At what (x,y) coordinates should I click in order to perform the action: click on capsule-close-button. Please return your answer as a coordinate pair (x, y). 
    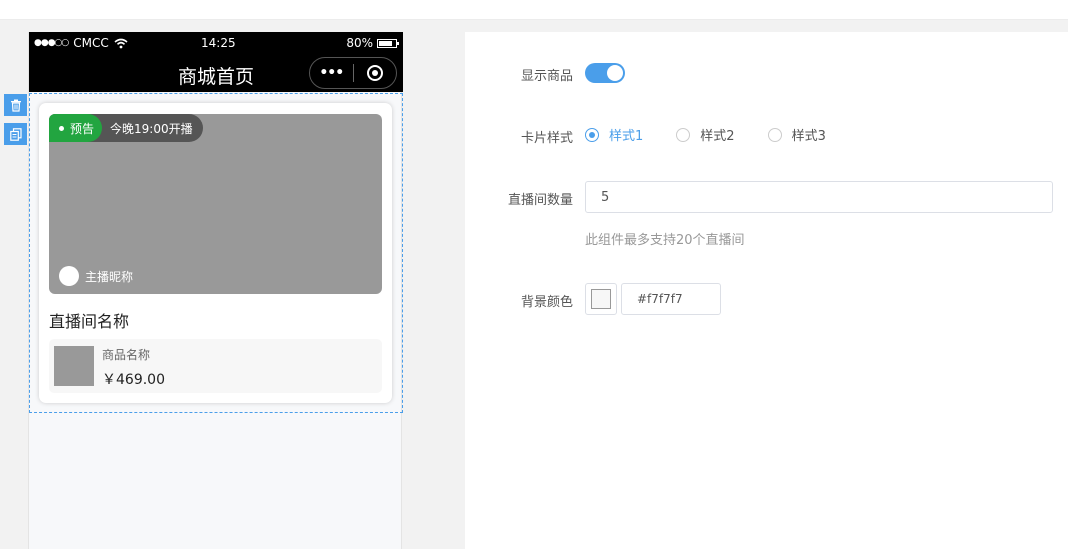
    Looking at the image, I should click on (374, 73).